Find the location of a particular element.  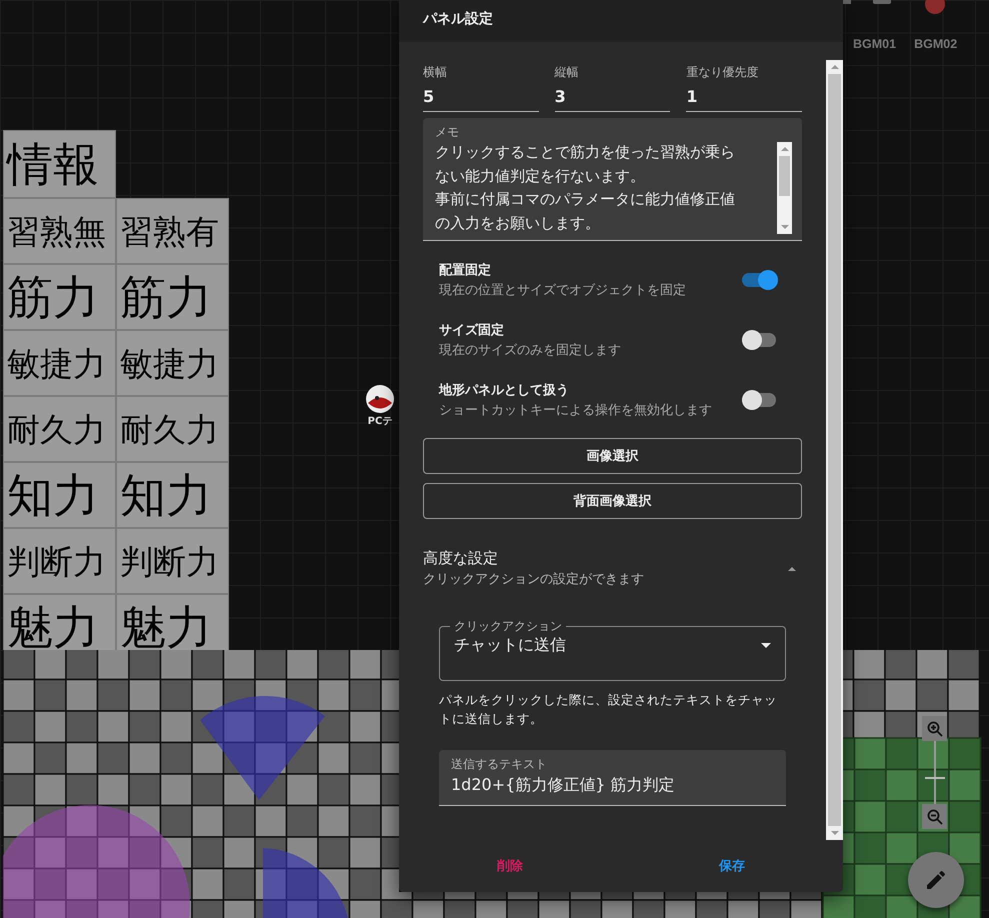

memo-field: メモ クリックすることで筋力を使った習熟が乗らない能力値判定を行ないます。 事前に付属コマのパラメータに能力値修正値の入力をお願いします。 is located at coordinates (612, 179).